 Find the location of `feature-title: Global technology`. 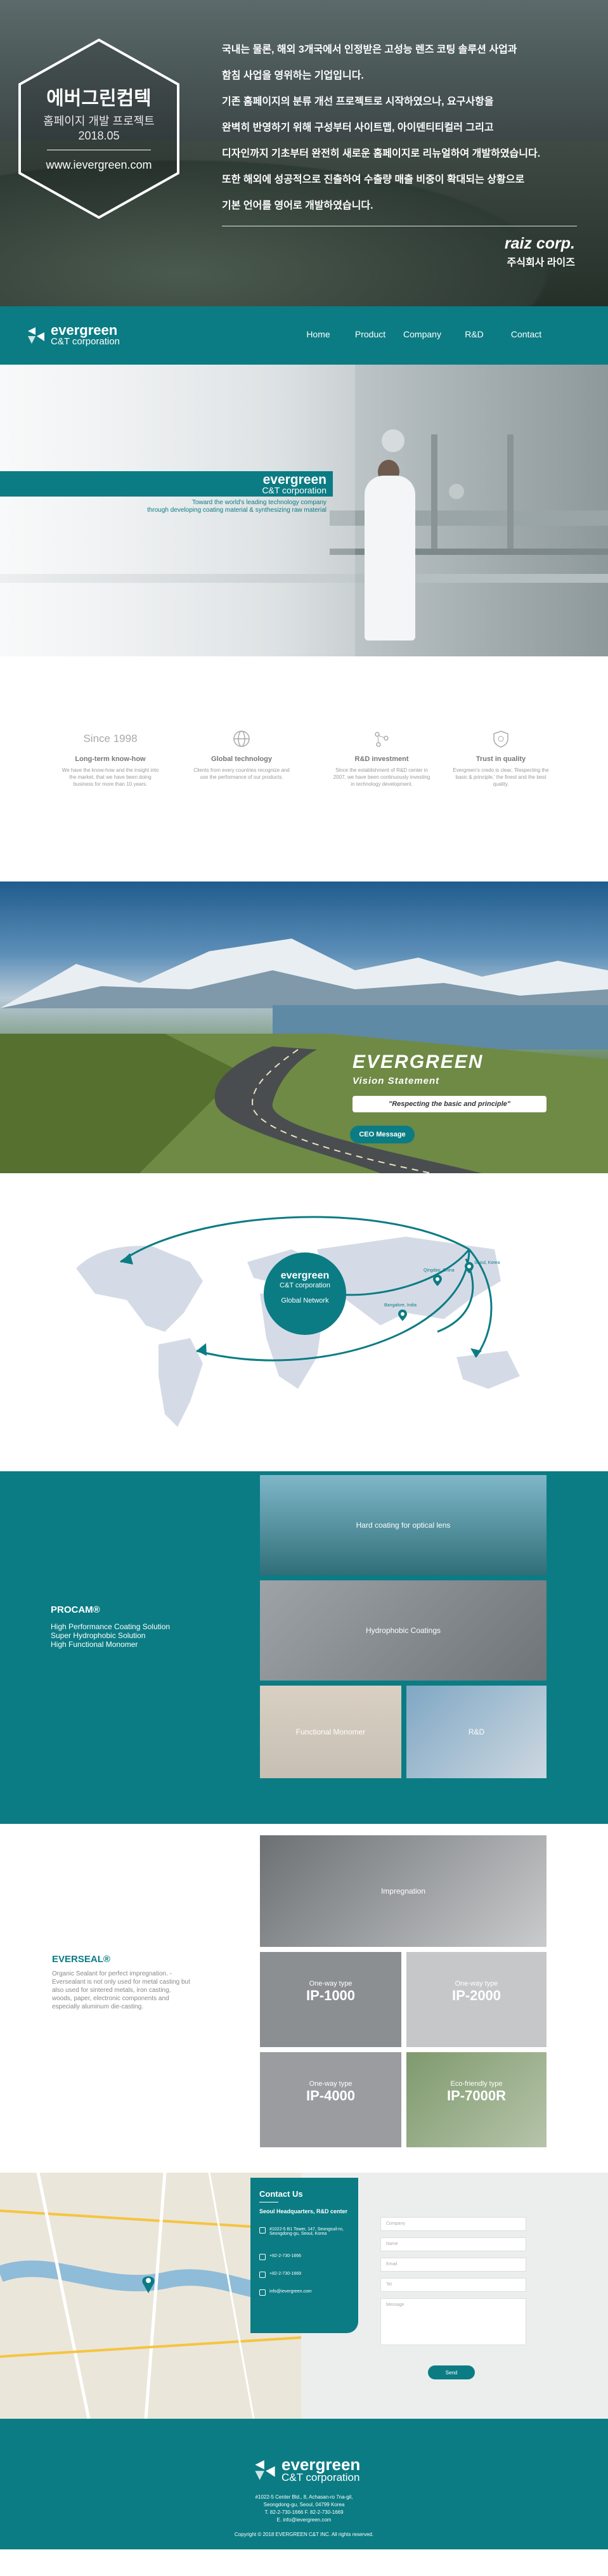

feature-title: Global technology is located at coordinates (241, 759).